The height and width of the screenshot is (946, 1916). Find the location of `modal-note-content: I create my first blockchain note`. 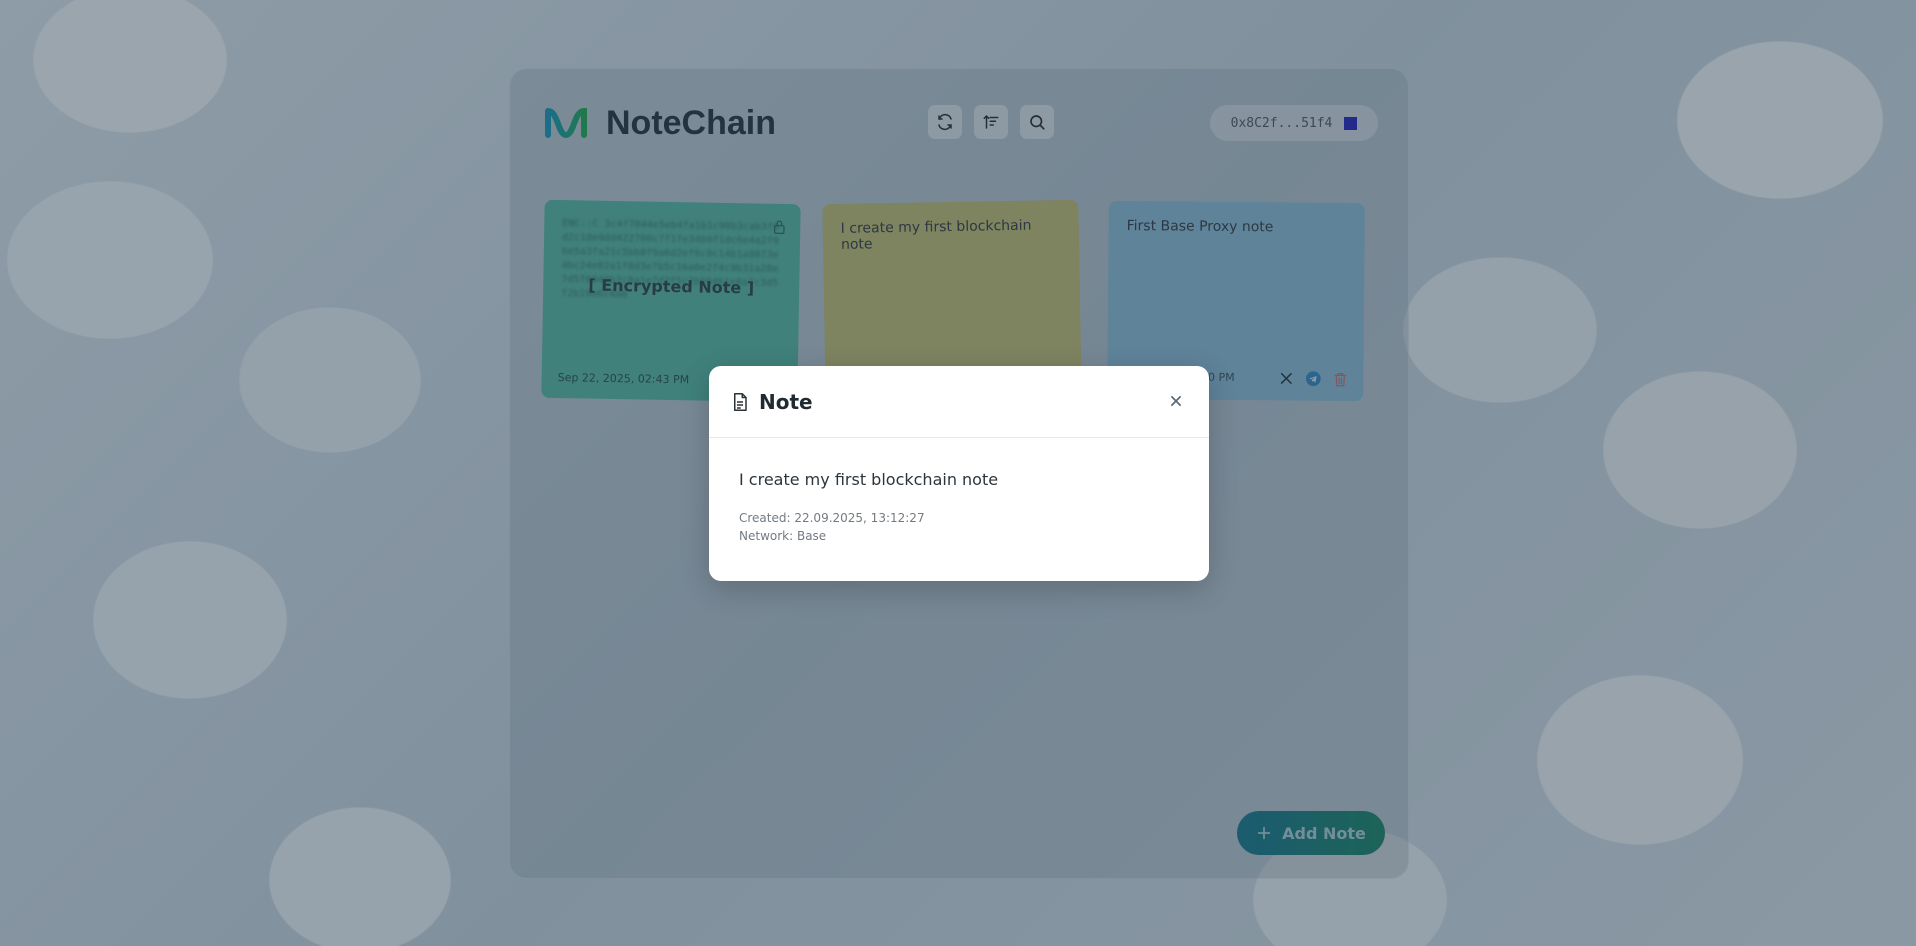

modal-note-content: I create my first blockchain note is located at coordinates (869, 479).